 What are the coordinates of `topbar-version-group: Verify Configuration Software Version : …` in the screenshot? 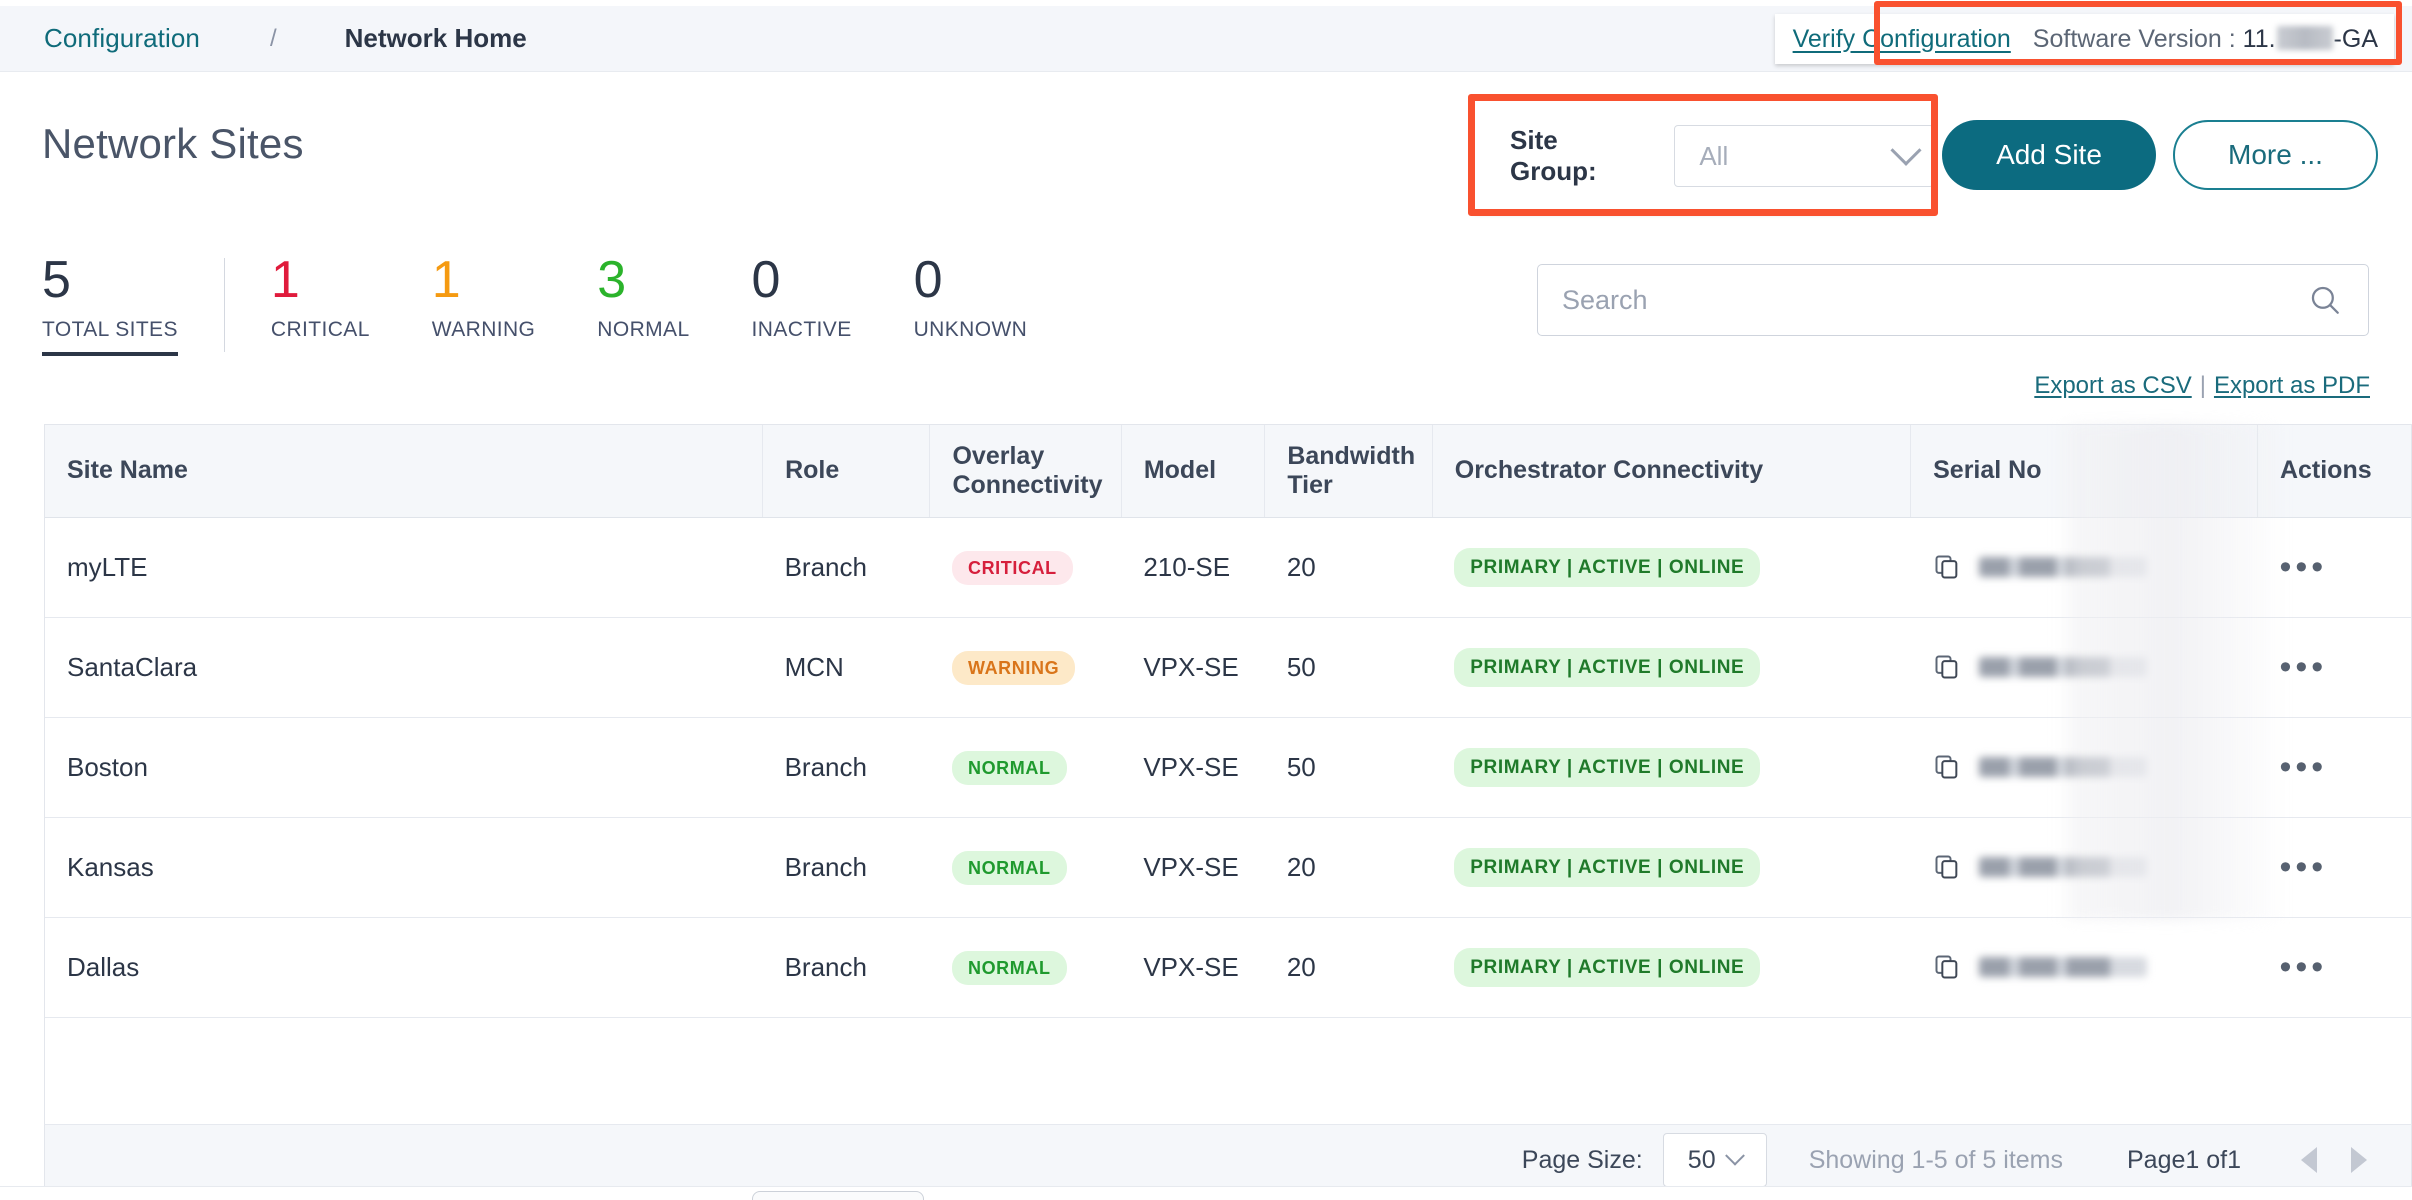 It's located at (2084, 39).